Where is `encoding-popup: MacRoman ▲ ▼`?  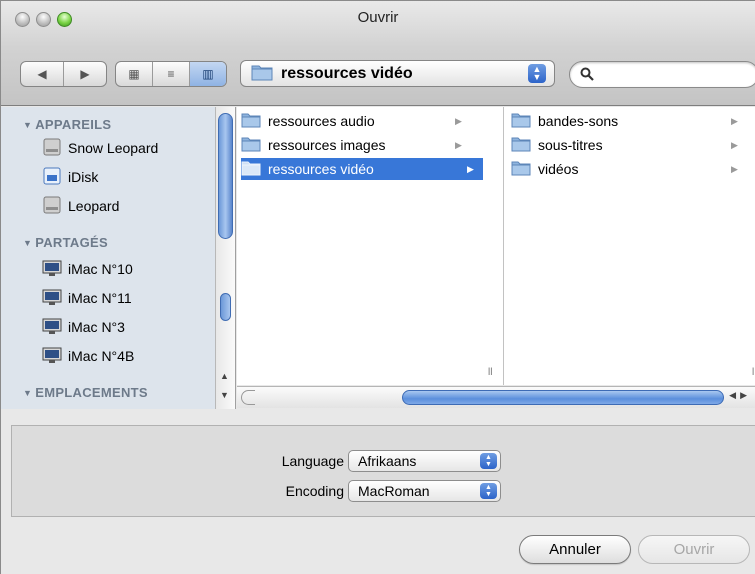 encoding-popup: MacRoman ▲ ▼ is located at coordinates (424, 491).